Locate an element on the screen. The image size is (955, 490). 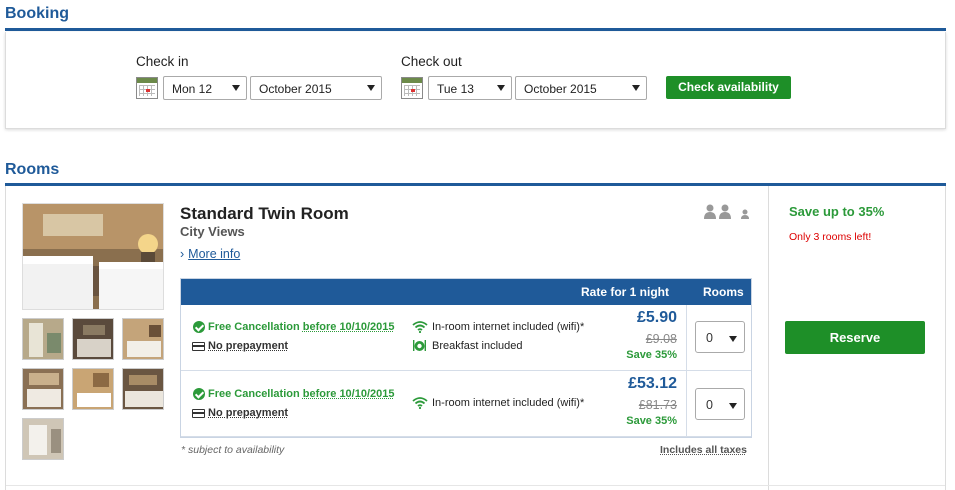
check-out-day-select: Tue 13 is located at coordinates (470, 88).